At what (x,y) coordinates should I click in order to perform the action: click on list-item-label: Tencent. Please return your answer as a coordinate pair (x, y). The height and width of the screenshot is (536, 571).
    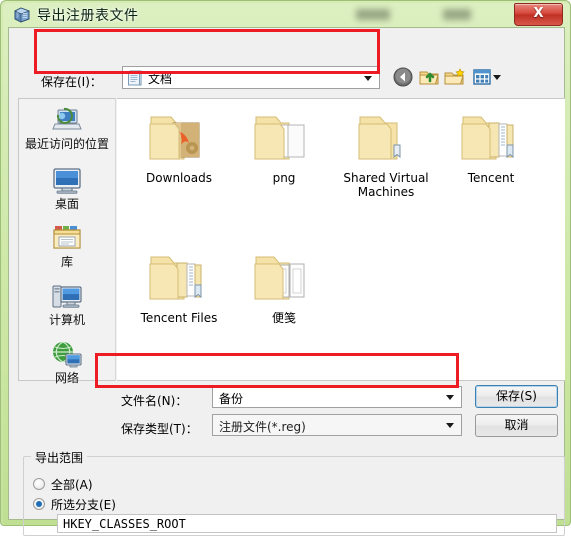
    Looking at the image, I should click on (491, 178).